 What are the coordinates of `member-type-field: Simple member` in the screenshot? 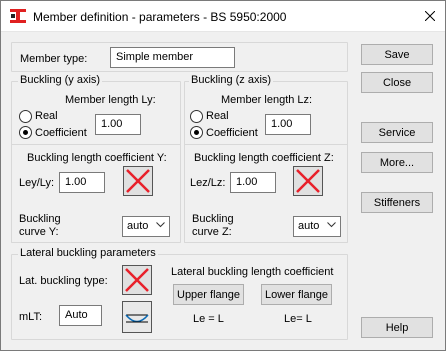 It's located at (172, 57).